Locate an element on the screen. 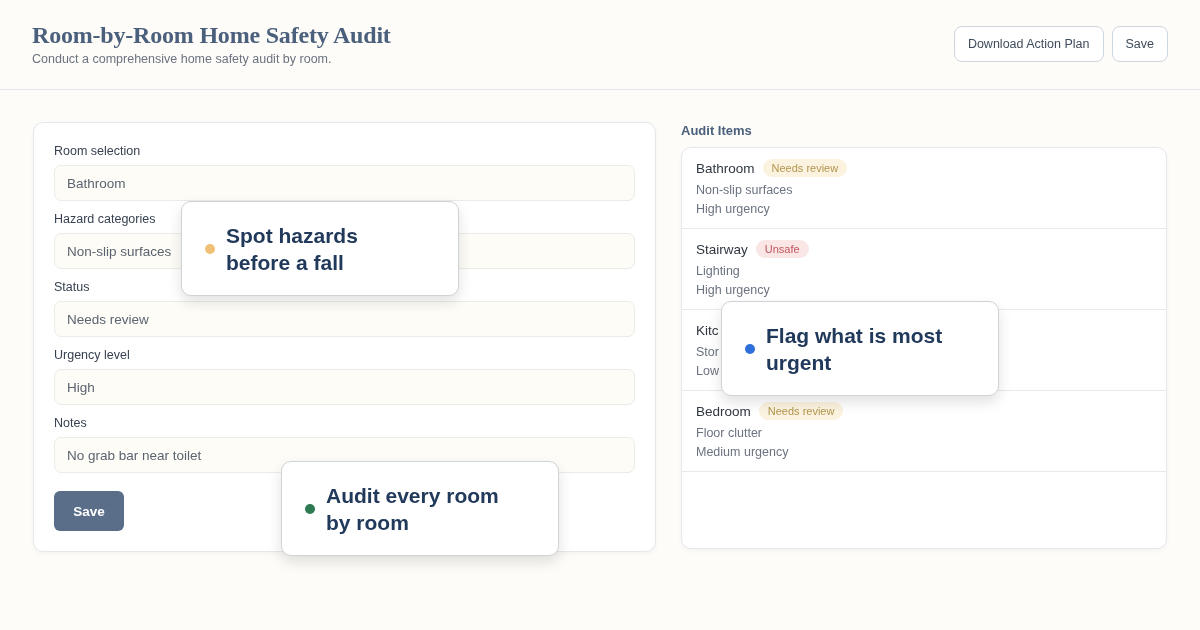  section-title: Audit Items is located at coordinates (717, 131).